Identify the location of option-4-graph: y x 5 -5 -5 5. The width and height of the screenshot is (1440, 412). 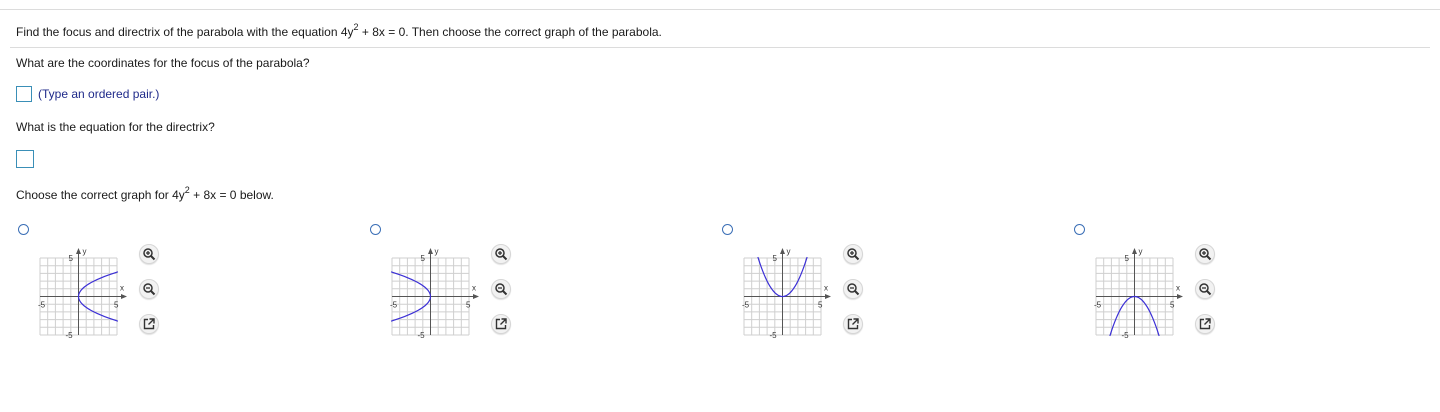
(1136, 290).